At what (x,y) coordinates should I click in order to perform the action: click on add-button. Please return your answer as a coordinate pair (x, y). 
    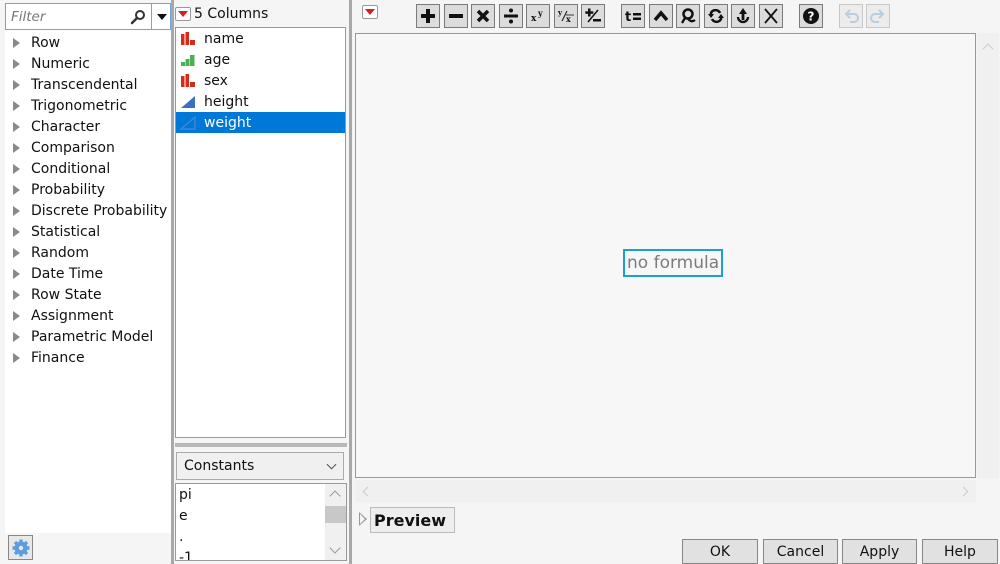
    Looking at the image, I should click on (428, 16).